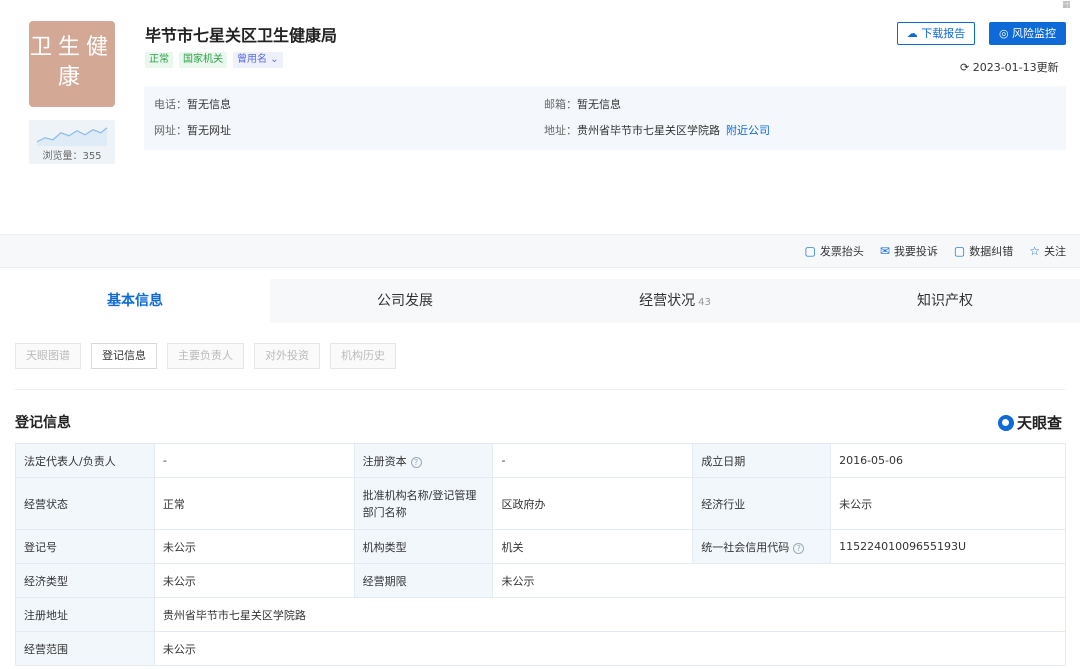 The image size is (1080, 669). What do you see at coordinates (779, 580) in the screenshot?
I see `term-value: 未公示` at bounding box center [779, 580].